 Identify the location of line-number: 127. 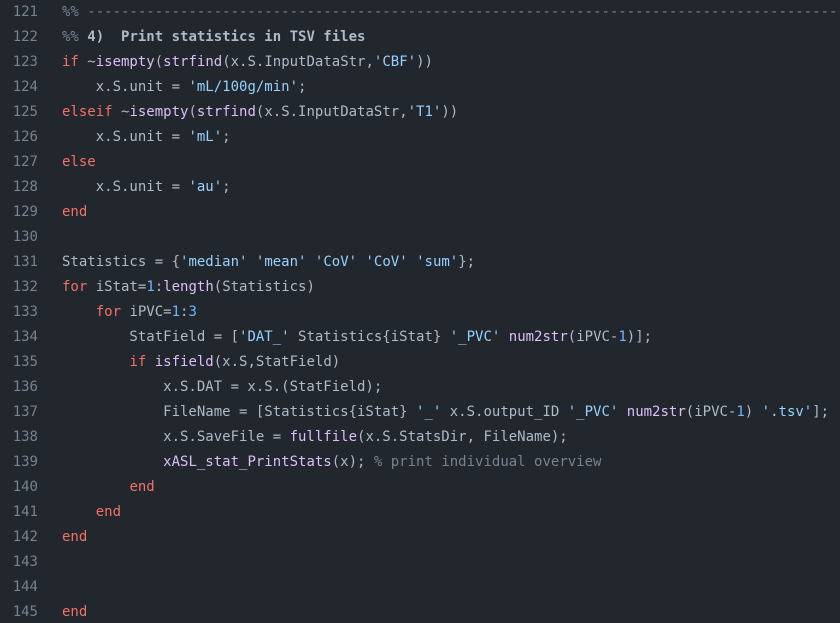
(25, 162).